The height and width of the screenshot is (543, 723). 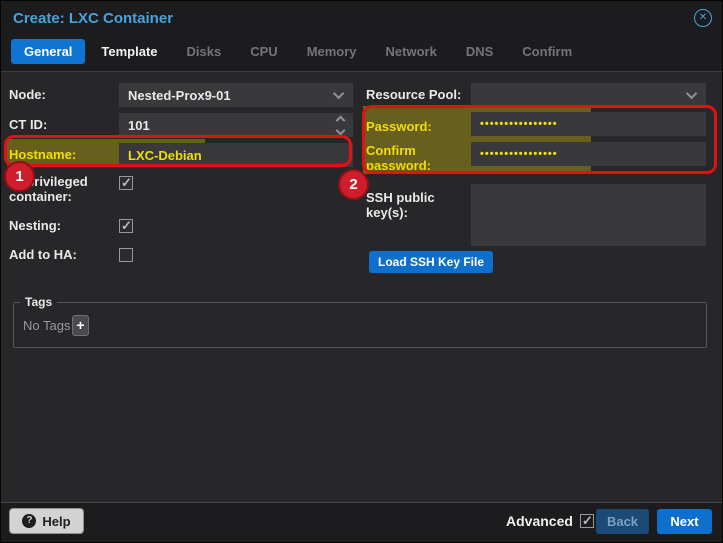 I want to click on tab-confirm: Confirm, so click(x=547, y=51).